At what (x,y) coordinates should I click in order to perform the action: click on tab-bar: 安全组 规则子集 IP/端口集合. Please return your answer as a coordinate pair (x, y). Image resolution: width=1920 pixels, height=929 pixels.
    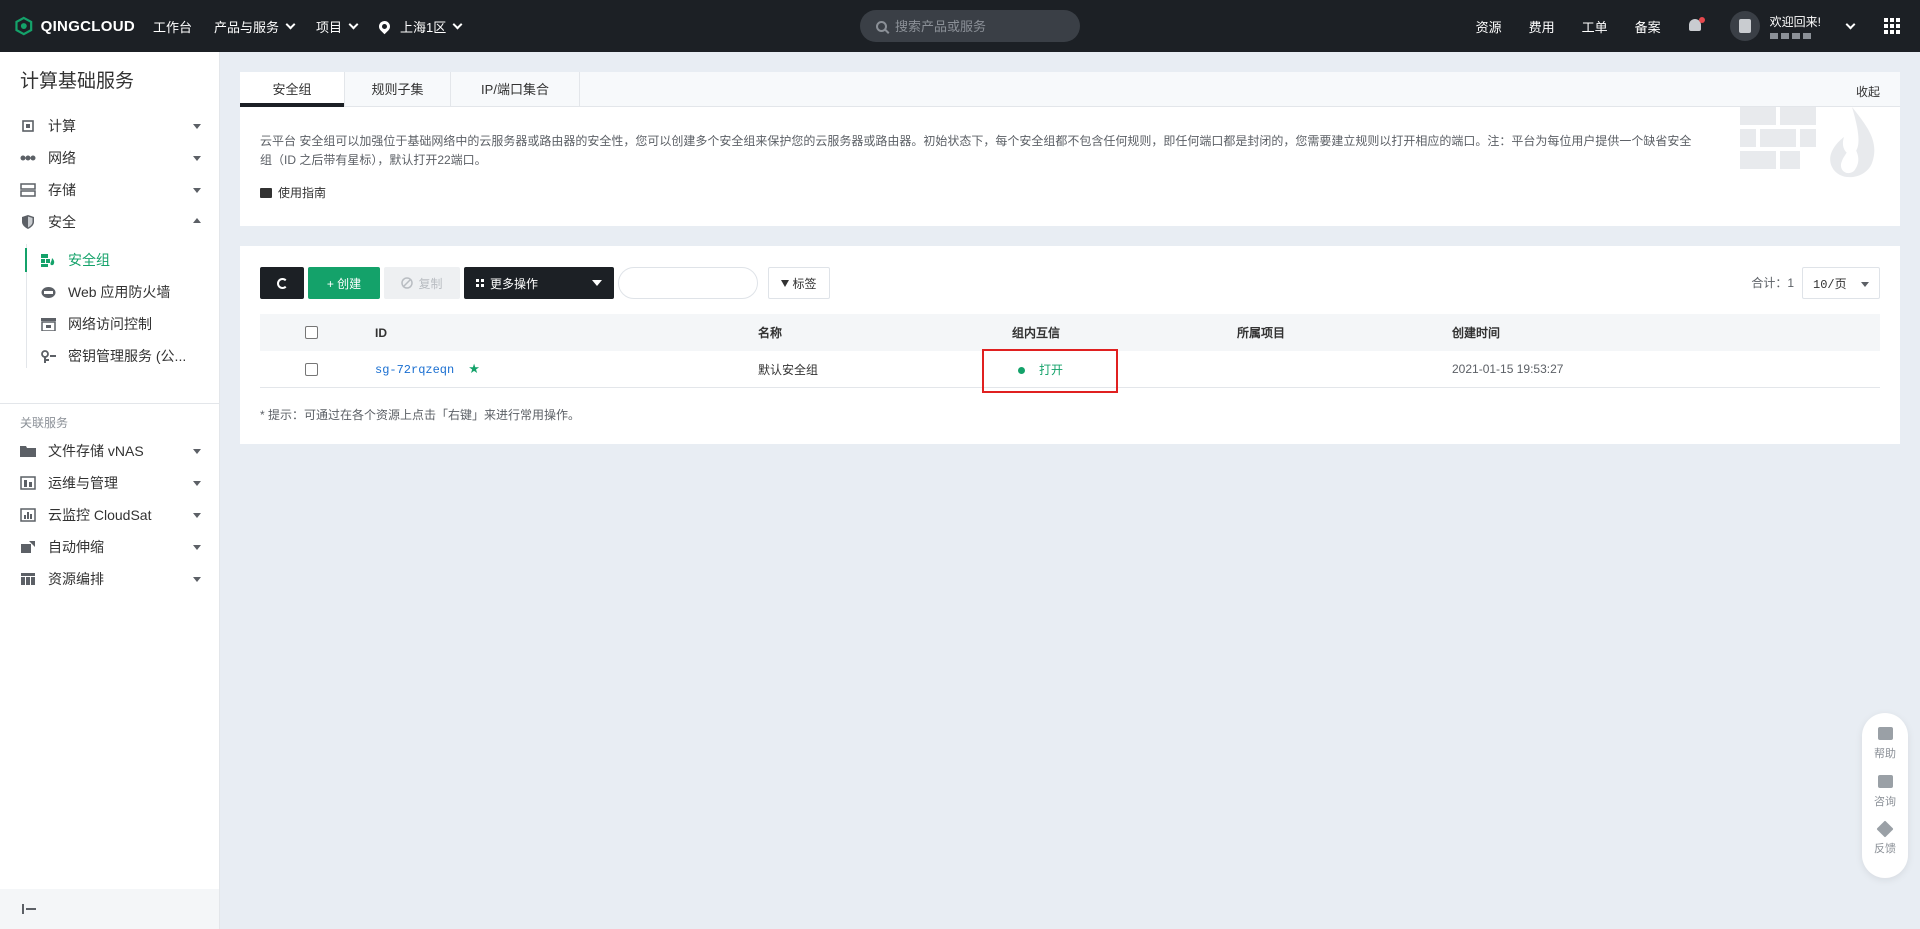
    Looking at the image, I should click on (1070, 89).